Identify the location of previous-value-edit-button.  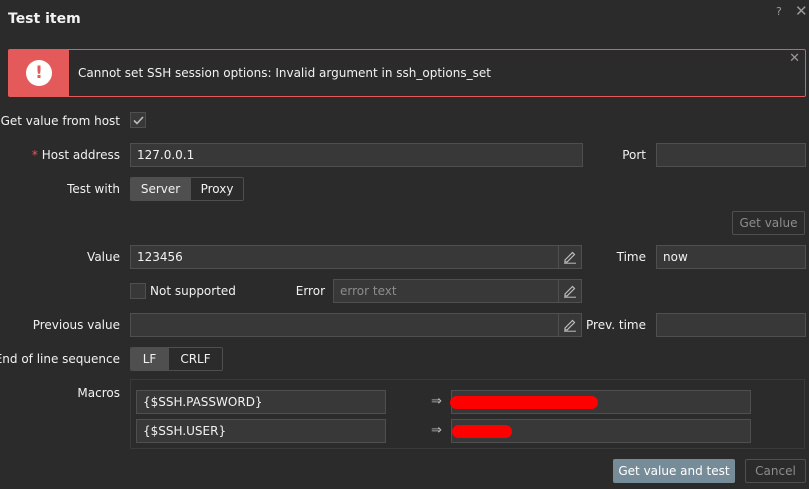
(570, 325).